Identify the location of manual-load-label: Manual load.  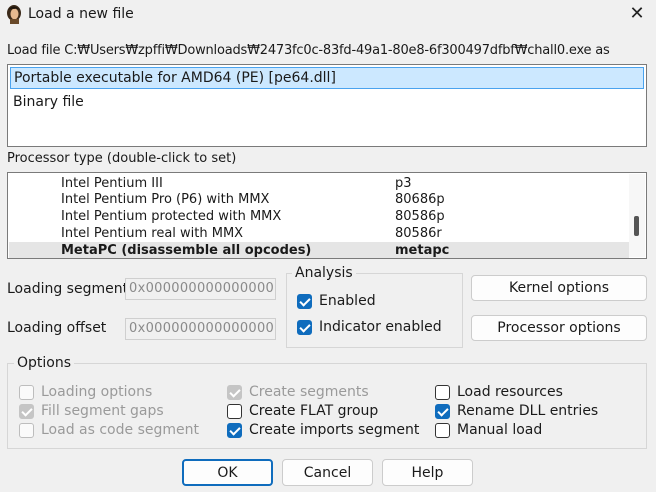
(500, 430).